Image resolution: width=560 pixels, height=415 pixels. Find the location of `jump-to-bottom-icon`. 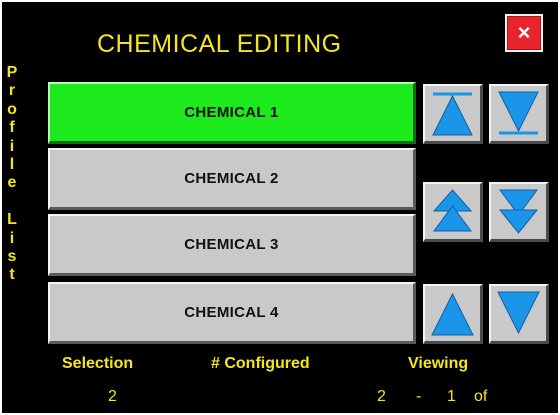

jump-to-bottom-icon is located at coordinates (518, 113).